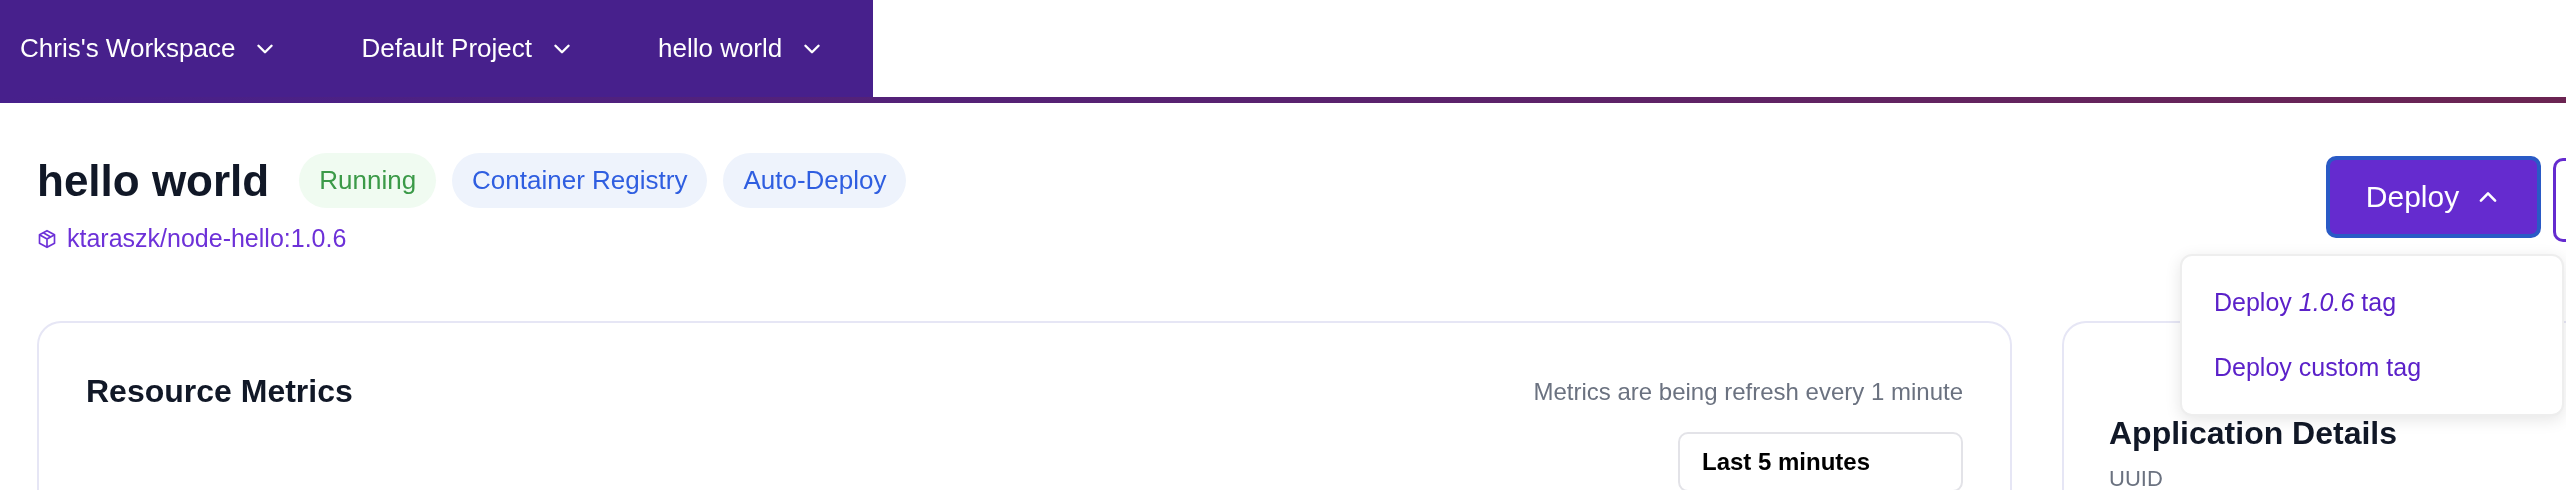 The image size is (2566, 490). Describe the element at coordinates (47, 238) in the screenshot. I see `cube-icon` at that location.